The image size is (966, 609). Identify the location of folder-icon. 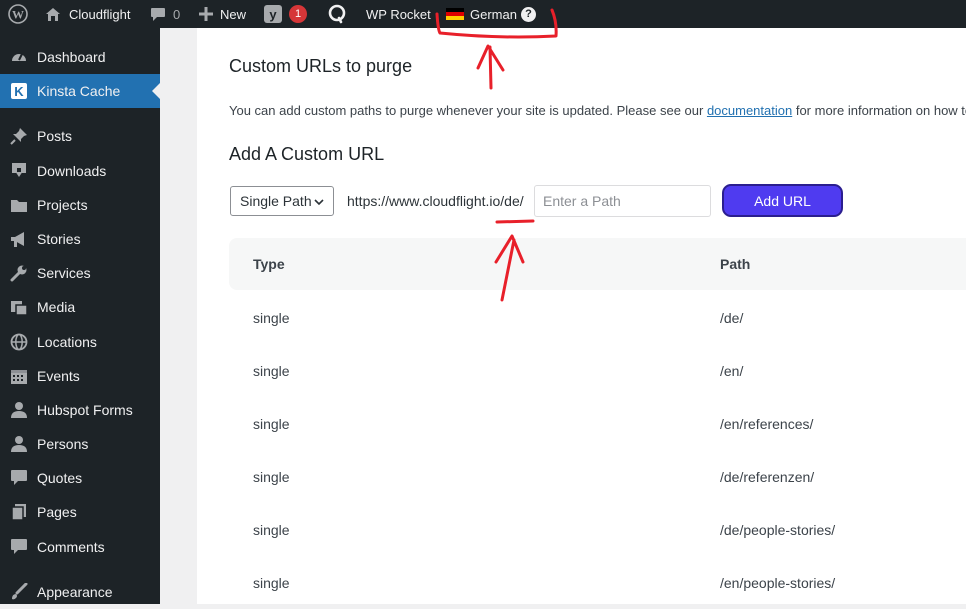
(19, 205).